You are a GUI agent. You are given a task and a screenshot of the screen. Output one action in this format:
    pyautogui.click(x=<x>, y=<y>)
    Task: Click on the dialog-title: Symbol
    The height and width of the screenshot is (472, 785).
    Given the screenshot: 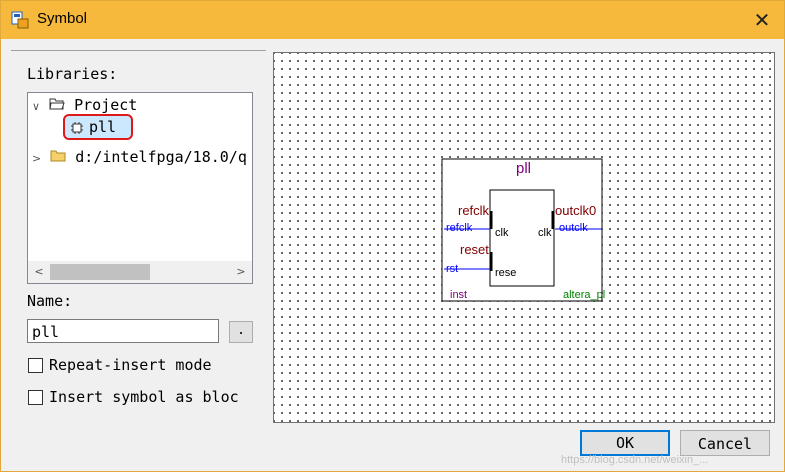 What is the action you would take?
    pyautogui.click(x=62, y=18)
    